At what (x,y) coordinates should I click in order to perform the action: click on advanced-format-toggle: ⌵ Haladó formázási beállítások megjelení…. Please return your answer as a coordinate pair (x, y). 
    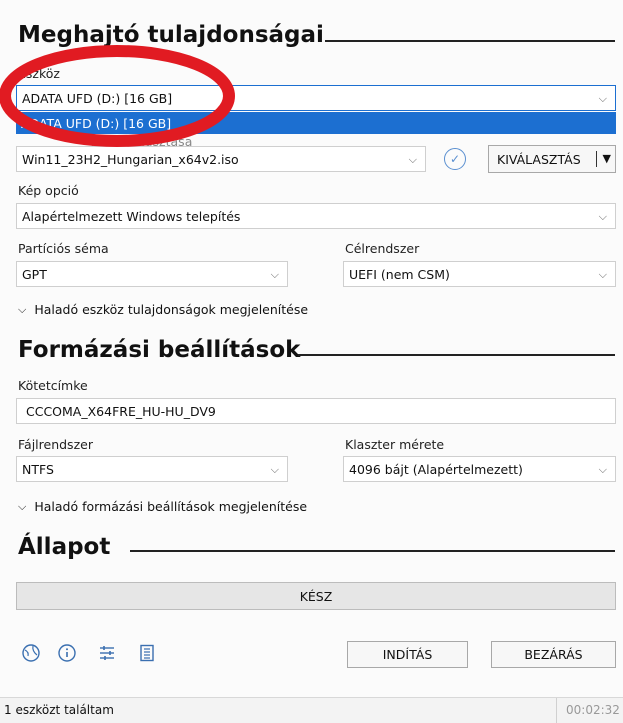
    Looking at the image, I should click on (162, 506).